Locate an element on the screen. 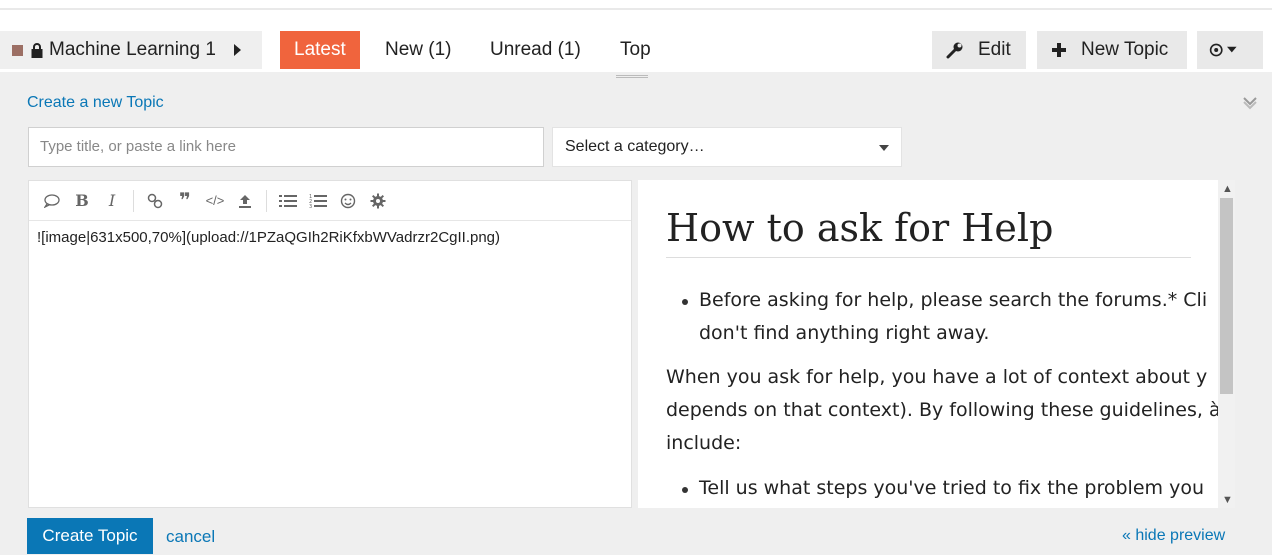  category-name: Machine Learning 1 is located at coordinates (132, 49).